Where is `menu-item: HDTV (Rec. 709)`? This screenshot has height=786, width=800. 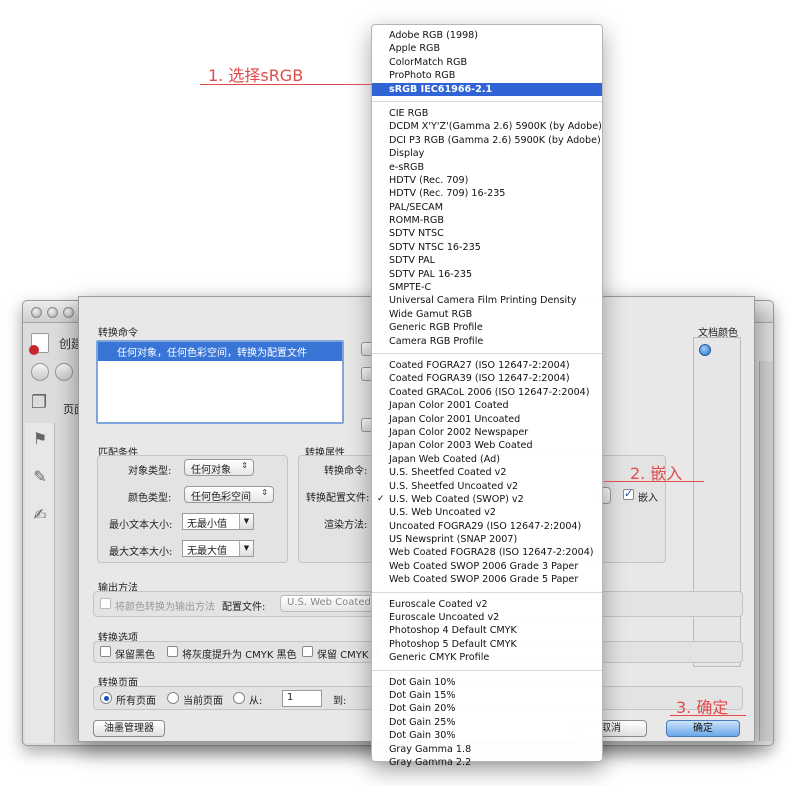 menu-item: HDTV (Rec. 709) is located at coordinates (487, 180).